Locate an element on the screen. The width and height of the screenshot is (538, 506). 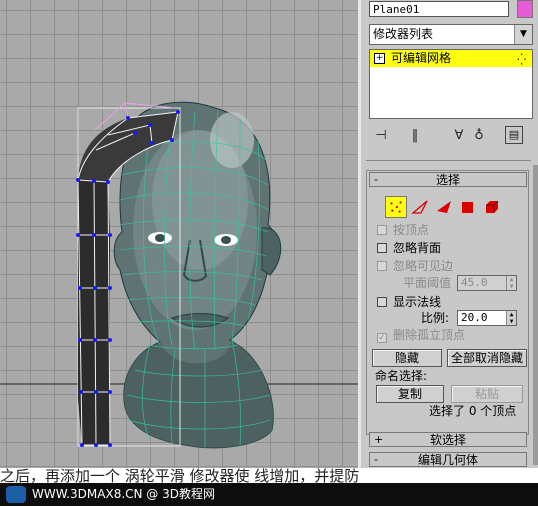
chevron-down-icon: ▼ is located at coordinates (523, 34).